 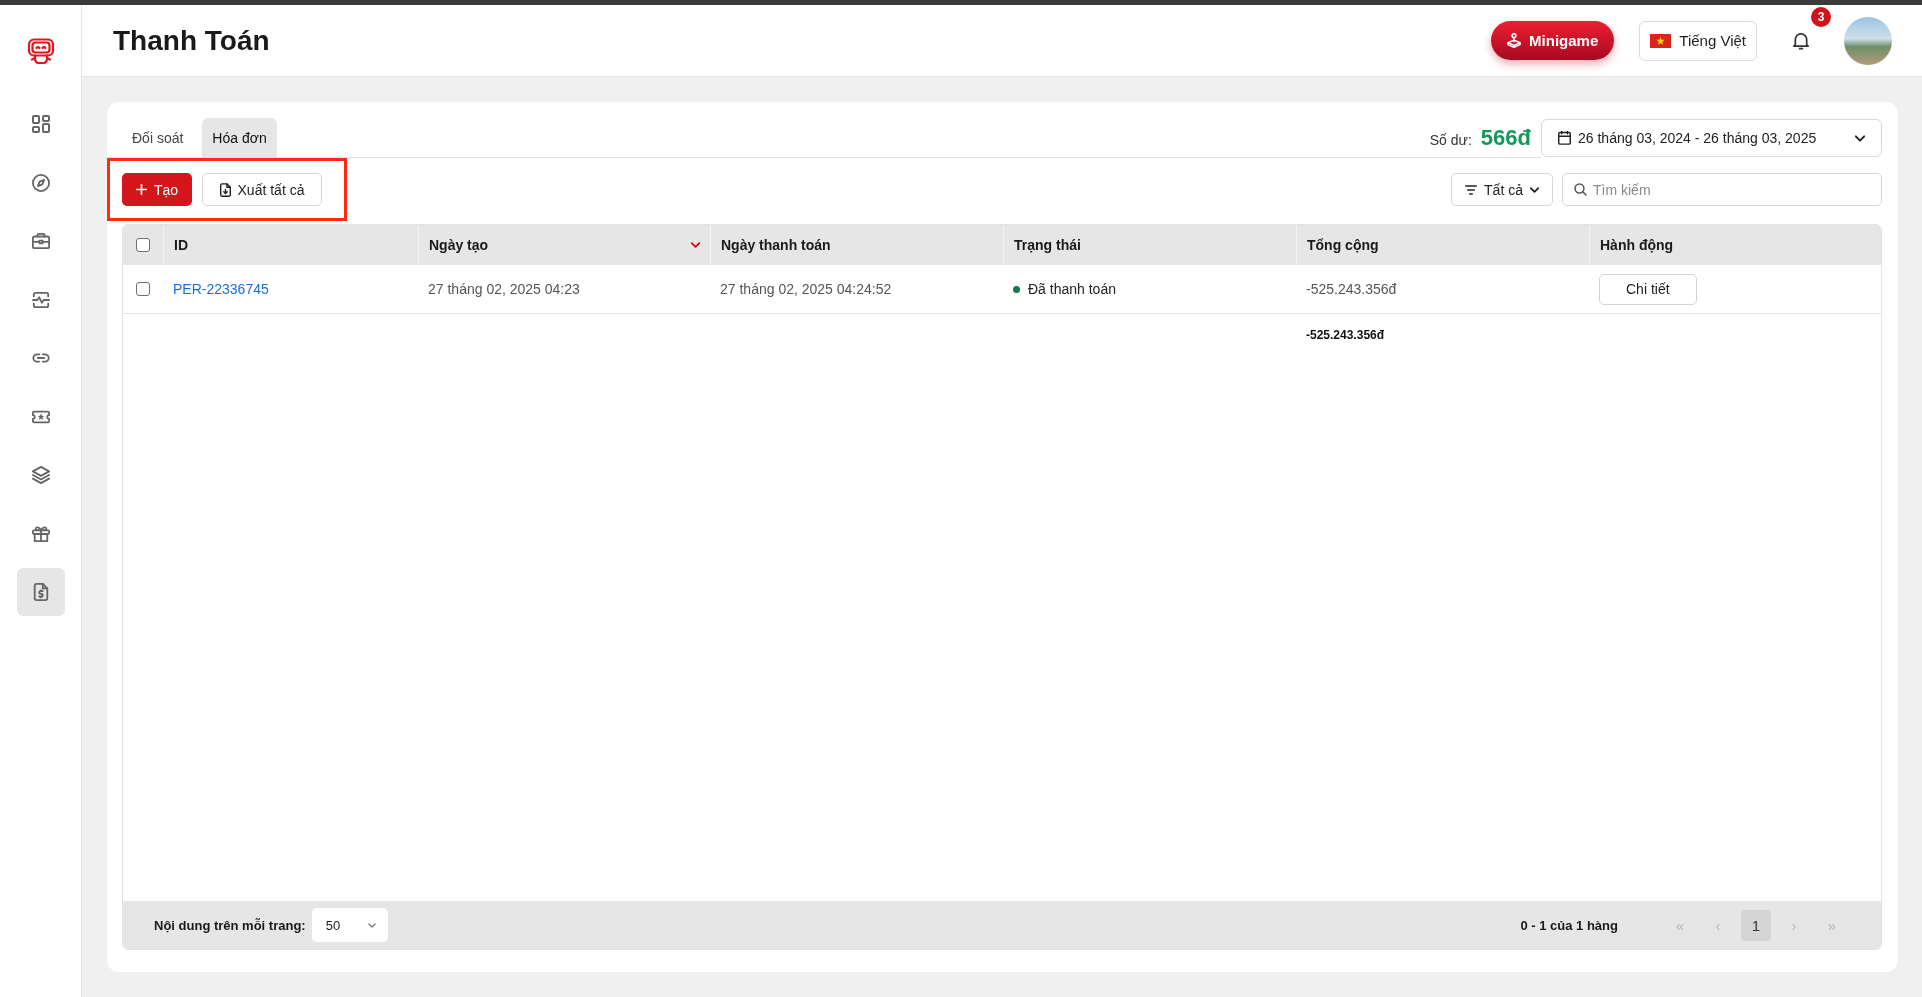 I want to click on filter-icon, so click(x=1471, y=189).